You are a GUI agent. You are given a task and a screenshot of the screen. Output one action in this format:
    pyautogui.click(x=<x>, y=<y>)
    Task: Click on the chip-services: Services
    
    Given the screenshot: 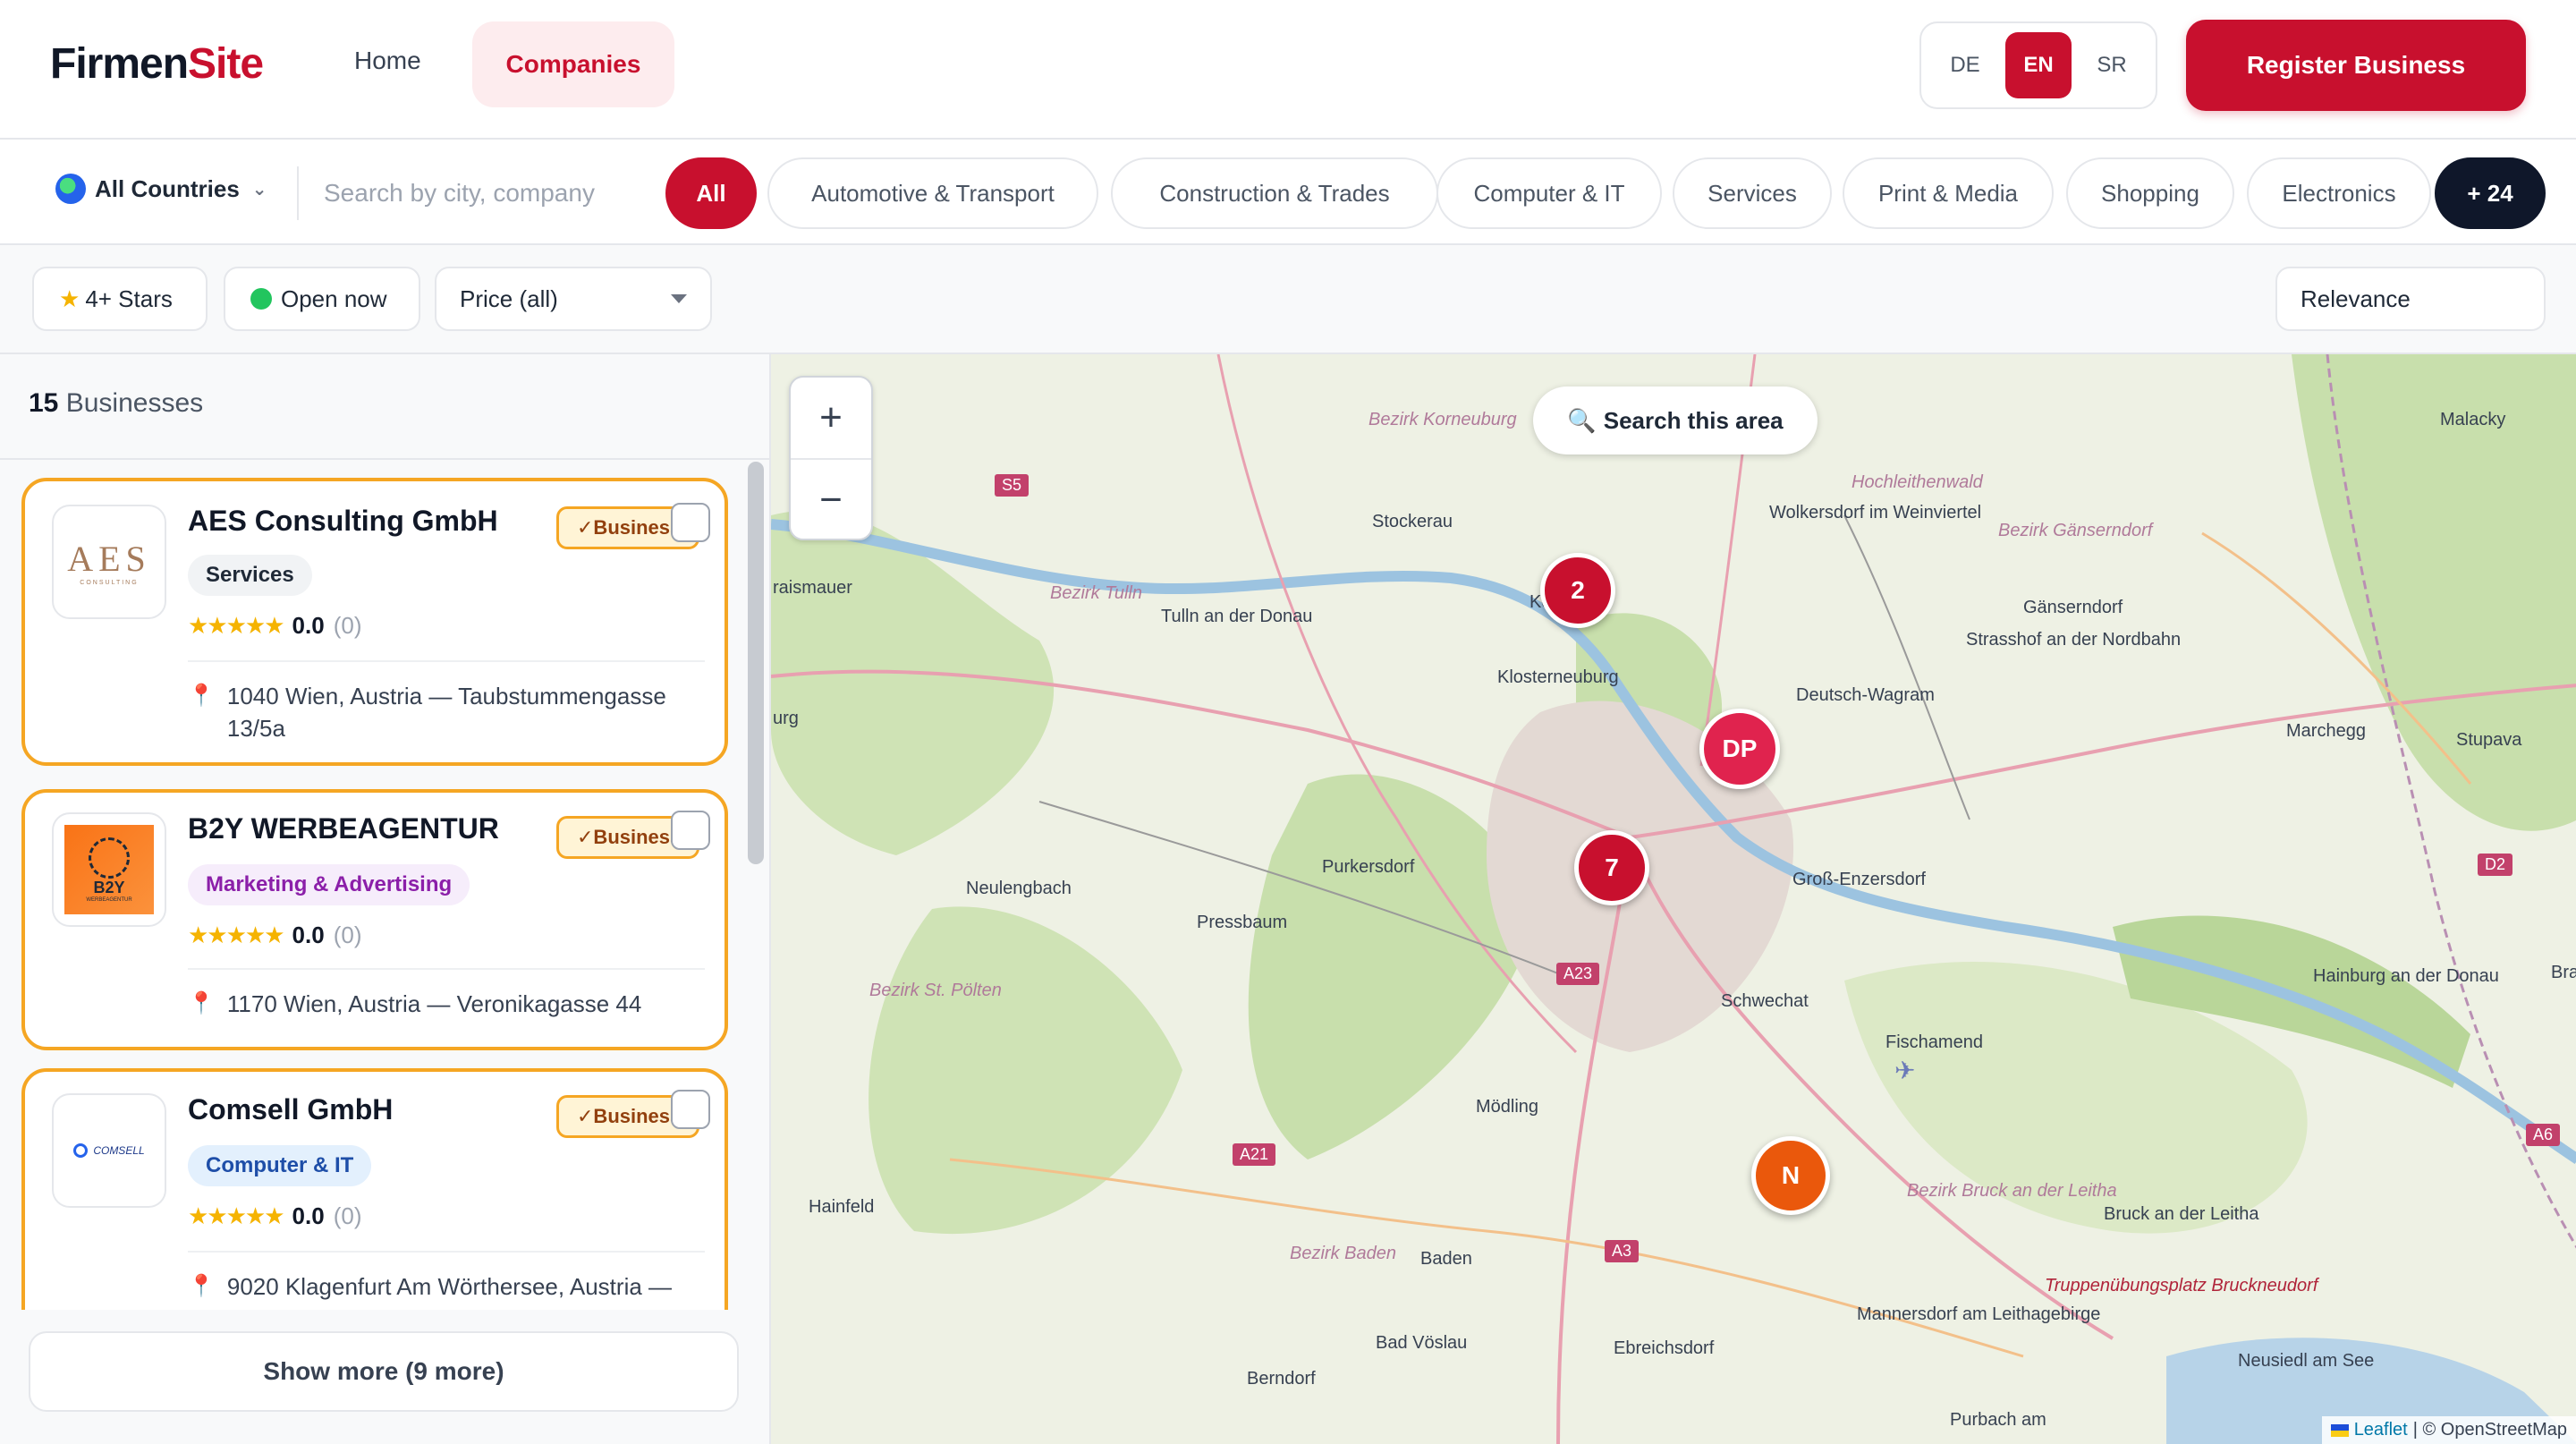 What is the action you would take?
    pyautogui.click(x=1752, y=193)
    